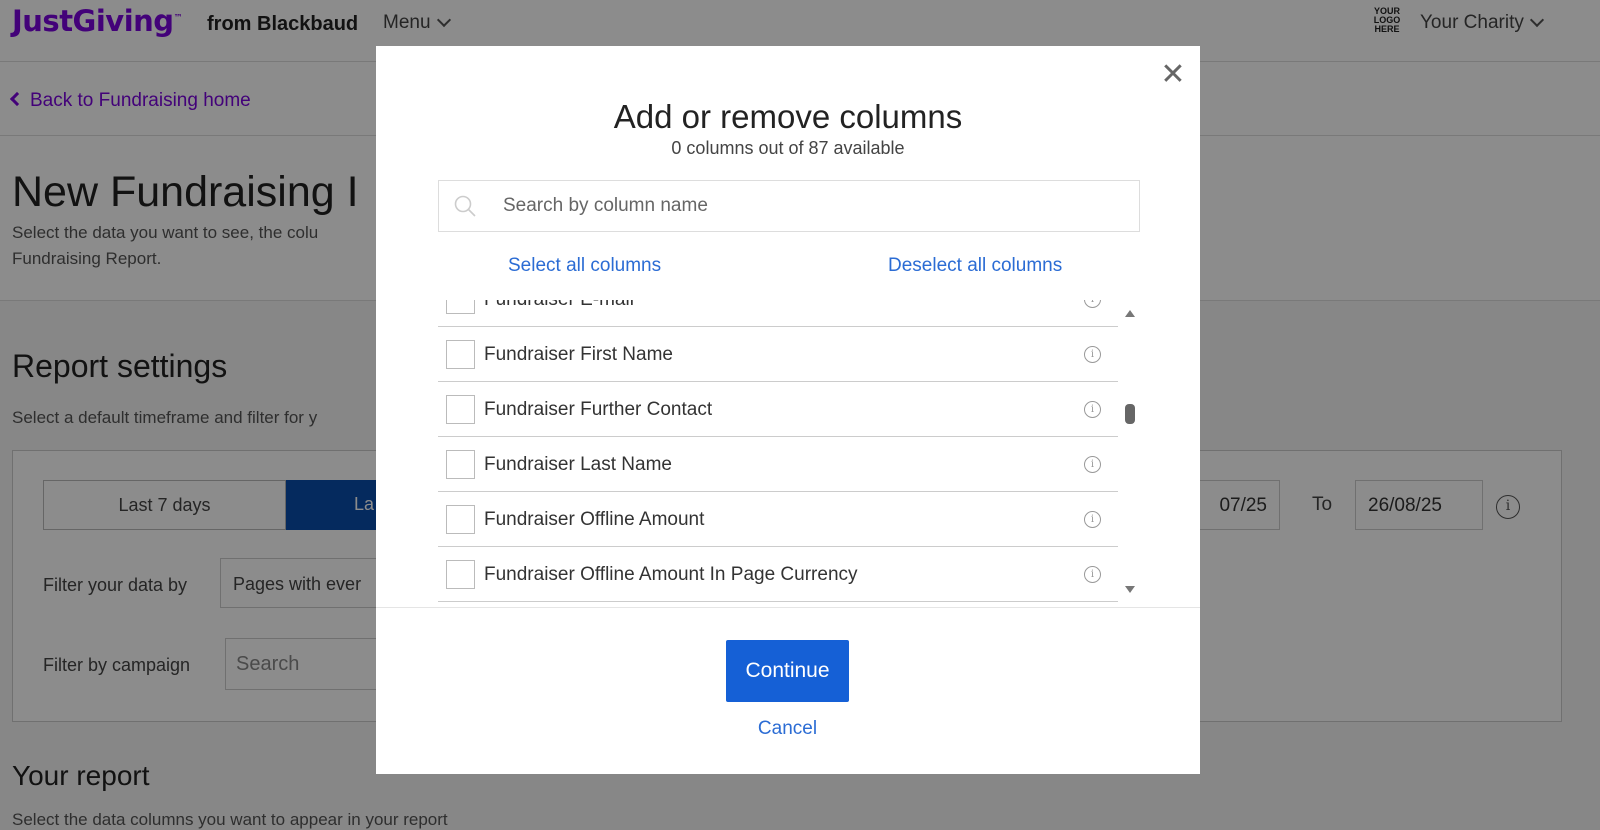  I want to click on select-all-columns-link: Select all columns, so click(584, 266).